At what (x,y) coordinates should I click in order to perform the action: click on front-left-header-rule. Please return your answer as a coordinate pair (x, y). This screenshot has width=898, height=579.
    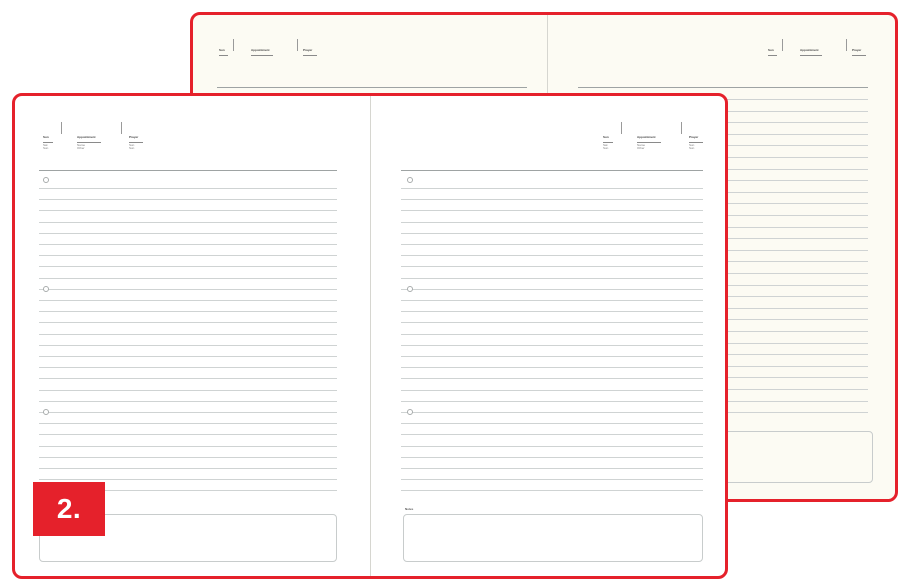
    Looking at the image, I should click on (188, 170).